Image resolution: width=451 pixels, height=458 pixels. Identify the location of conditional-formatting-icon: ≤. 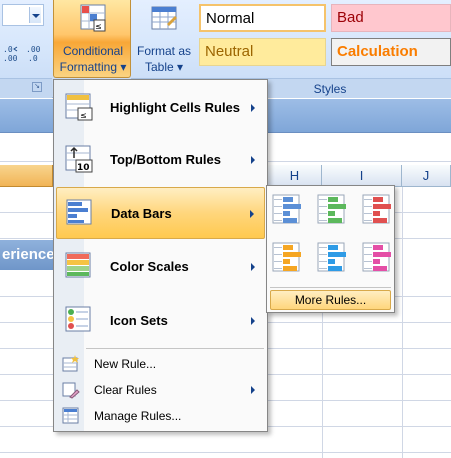
(93, 18).